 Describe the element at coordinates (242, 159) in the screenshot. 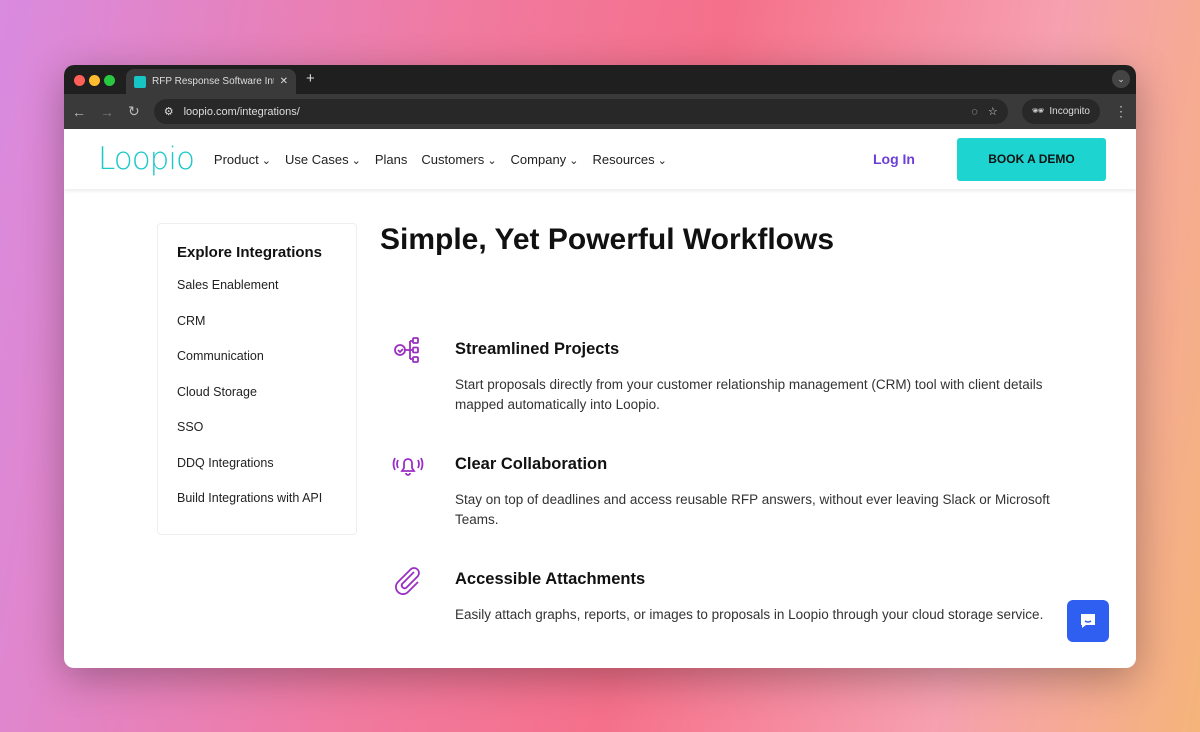

I see `nav-product: Product` at that location.